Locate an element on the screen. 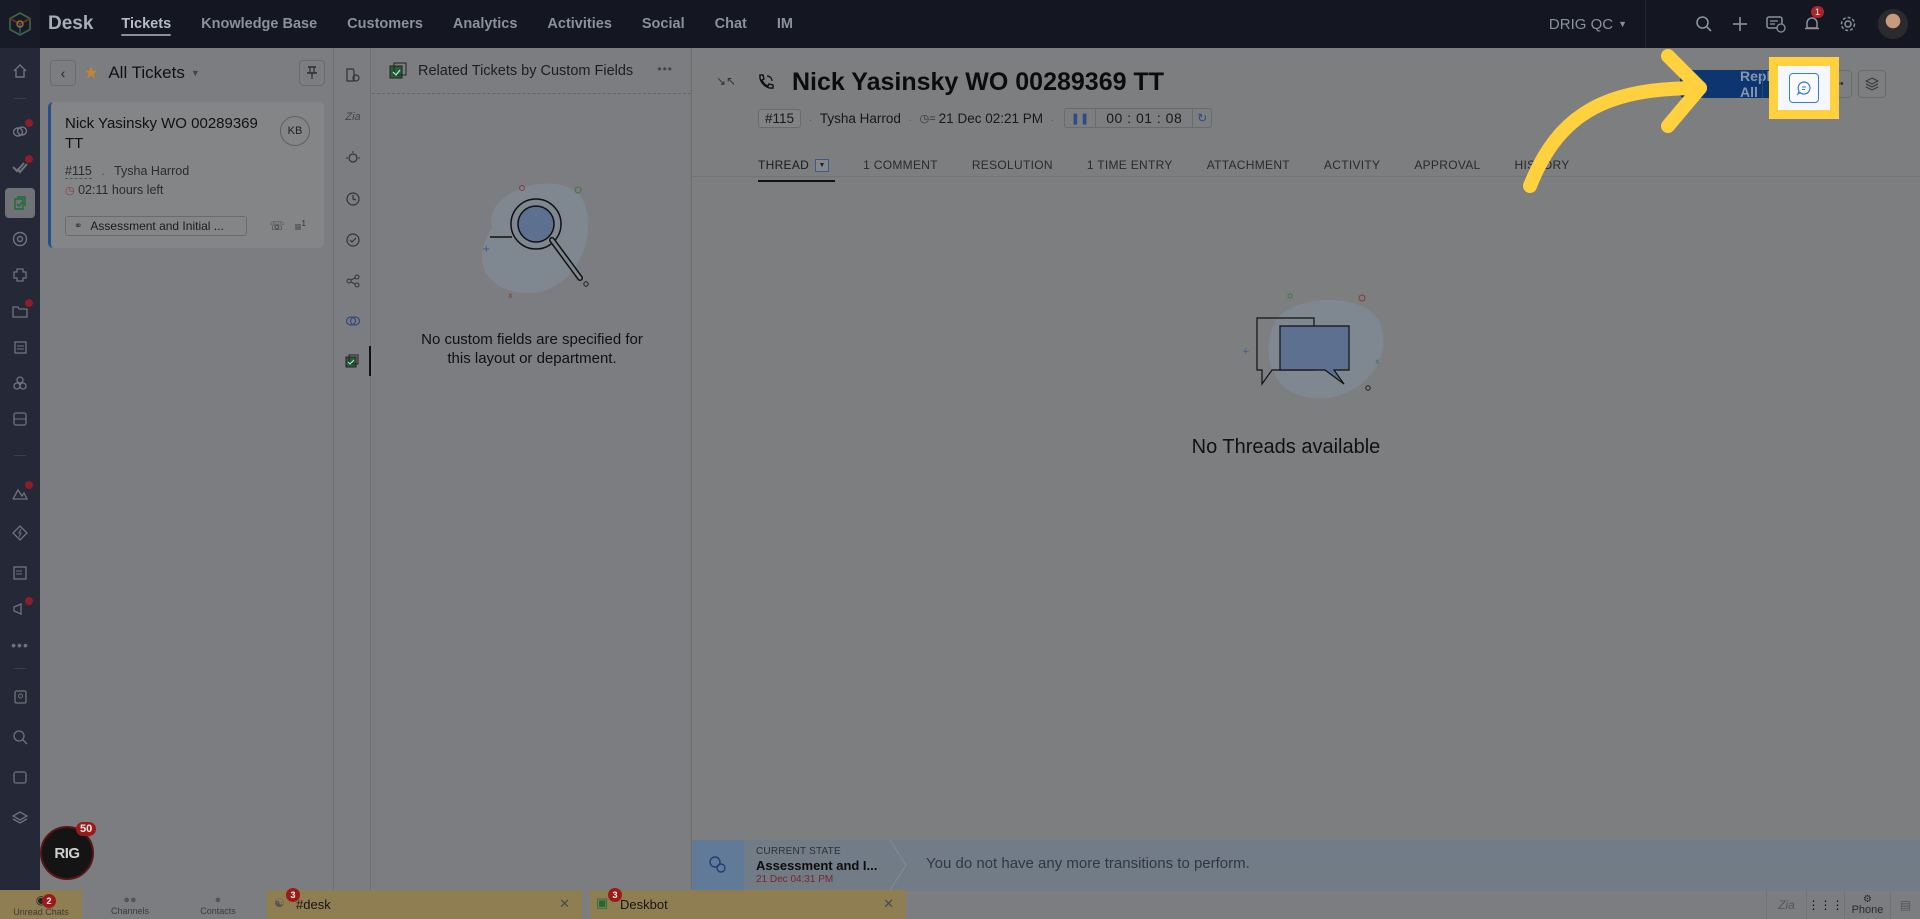 This screenshot has width=1920, height=919. back-button: ‹ is located at coordinates (63, 73).